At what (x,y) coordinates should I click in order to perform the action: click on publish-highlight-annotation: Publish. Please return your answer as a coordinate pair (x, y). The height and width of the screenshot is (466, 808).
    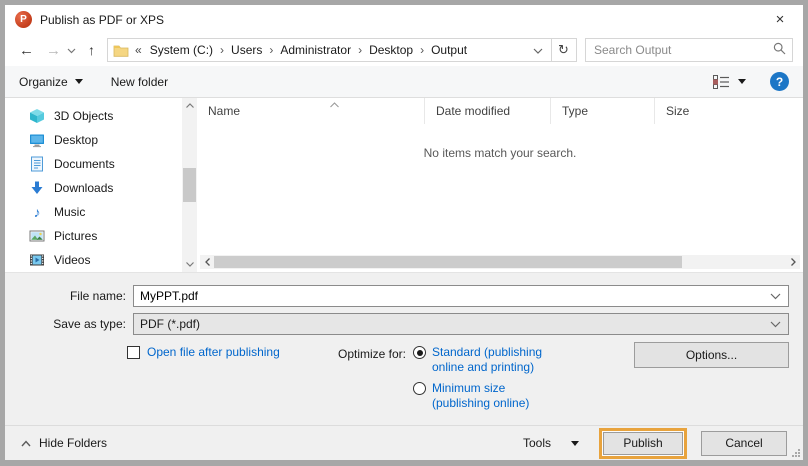
    Looking at the image, I should click on (643, 443).